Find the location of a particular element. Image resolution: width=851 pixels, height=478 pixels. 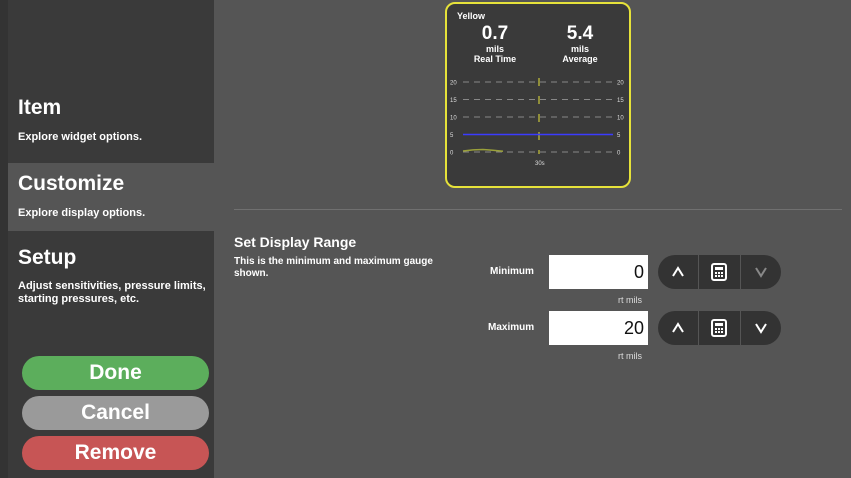

minimum-decrease-button is located at coordinates (760, 272).